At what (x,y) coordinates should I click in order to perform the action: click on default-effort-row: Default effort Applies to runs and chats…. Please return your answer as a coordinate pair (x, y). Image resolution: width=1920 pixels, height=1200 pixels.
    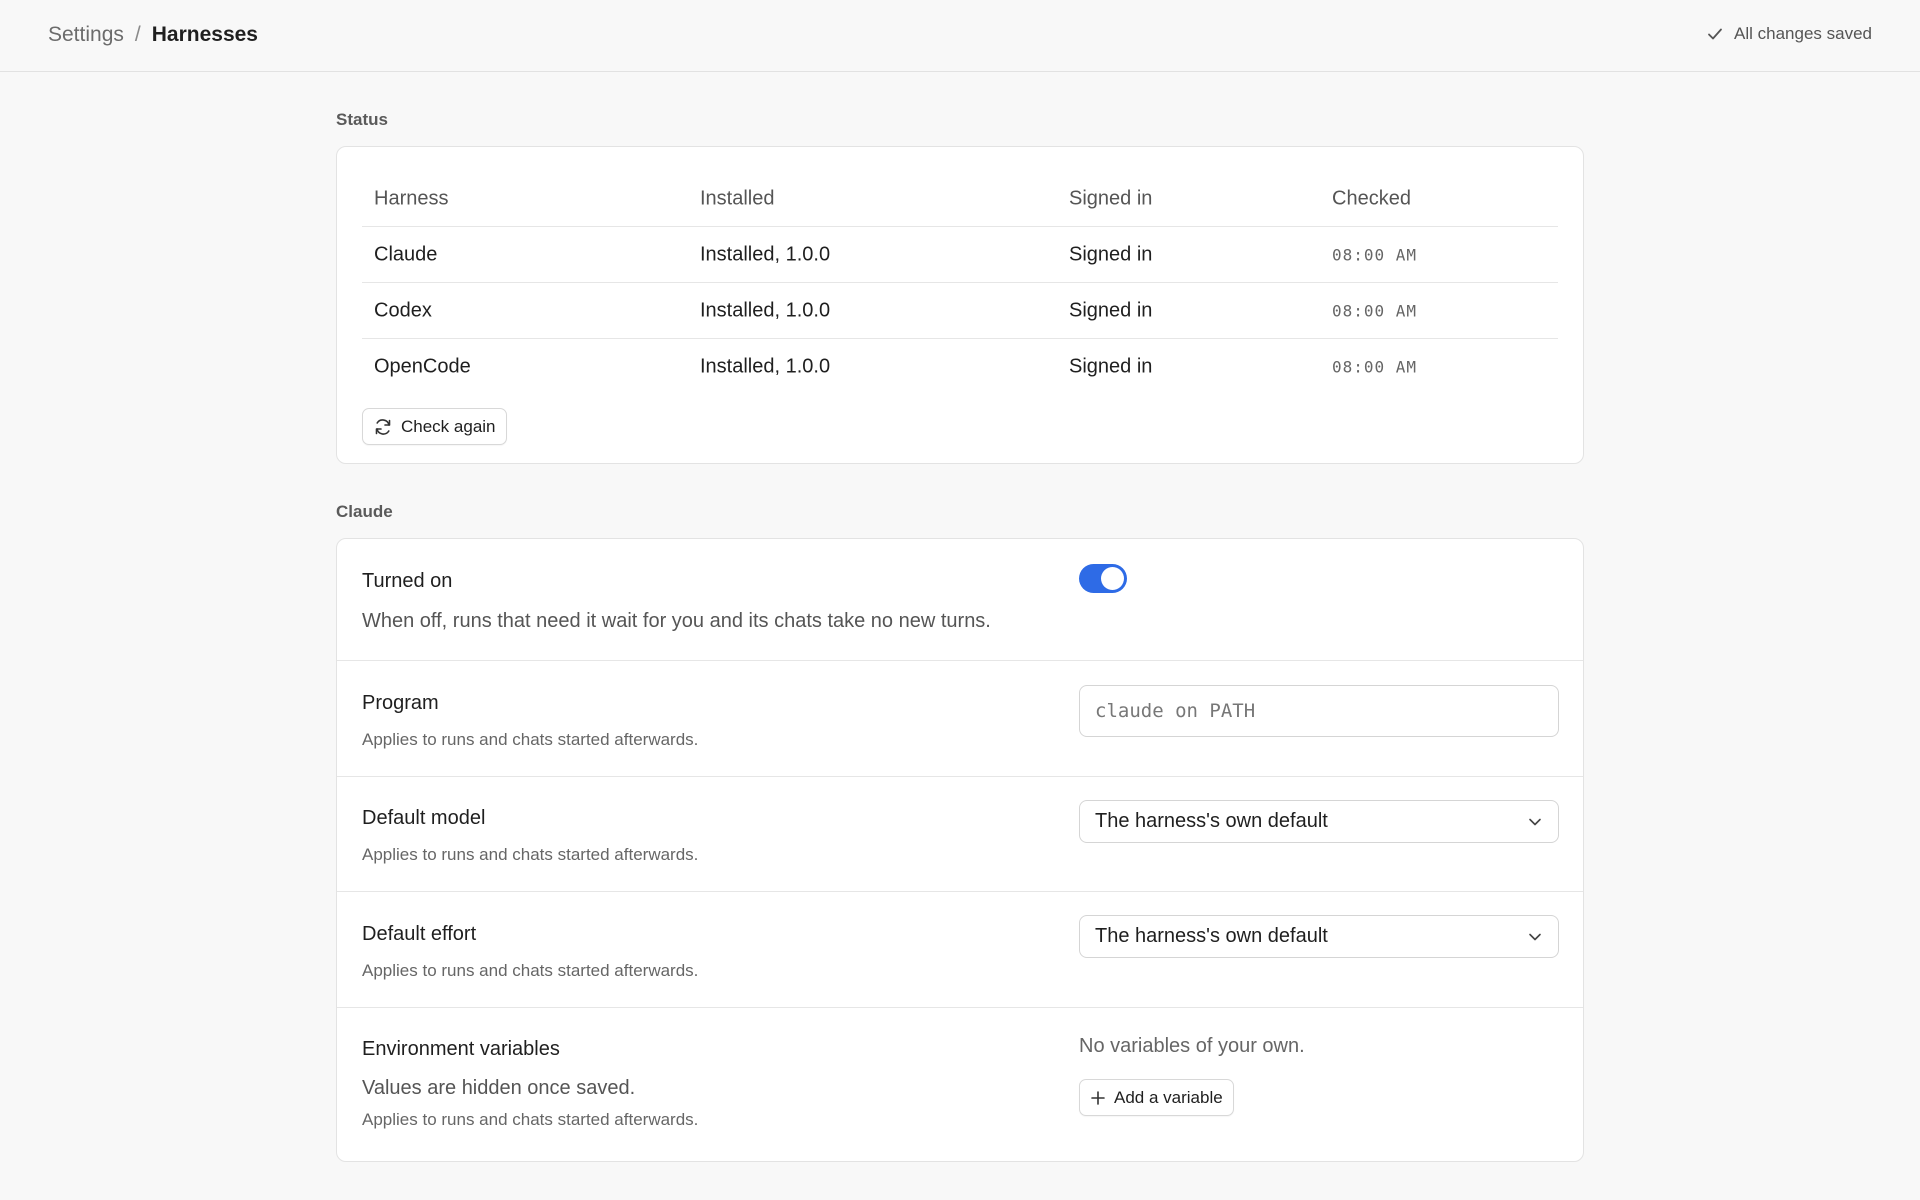
    Looking at the image, I should click on (960, 950).